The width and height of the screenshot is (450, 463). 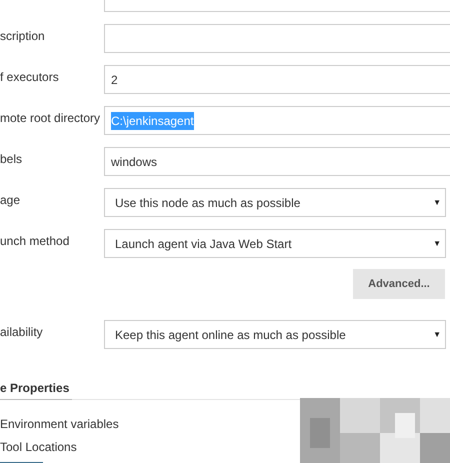 I want to click on field-label: age, so click(x=11, y=200).